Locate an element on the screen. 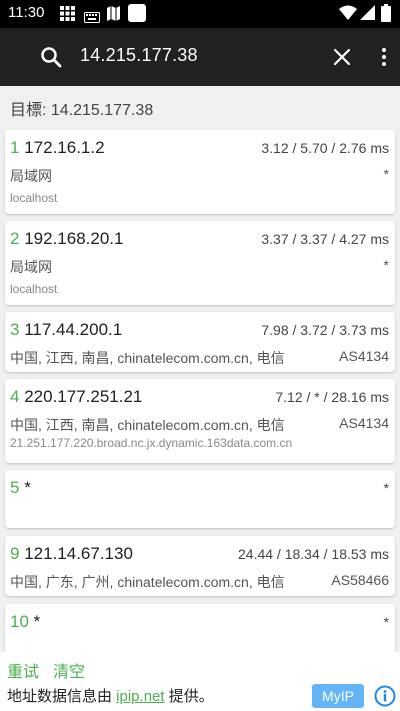 The image size is (400, 711). hop-number: 9 is located at coordinates (15, 553).